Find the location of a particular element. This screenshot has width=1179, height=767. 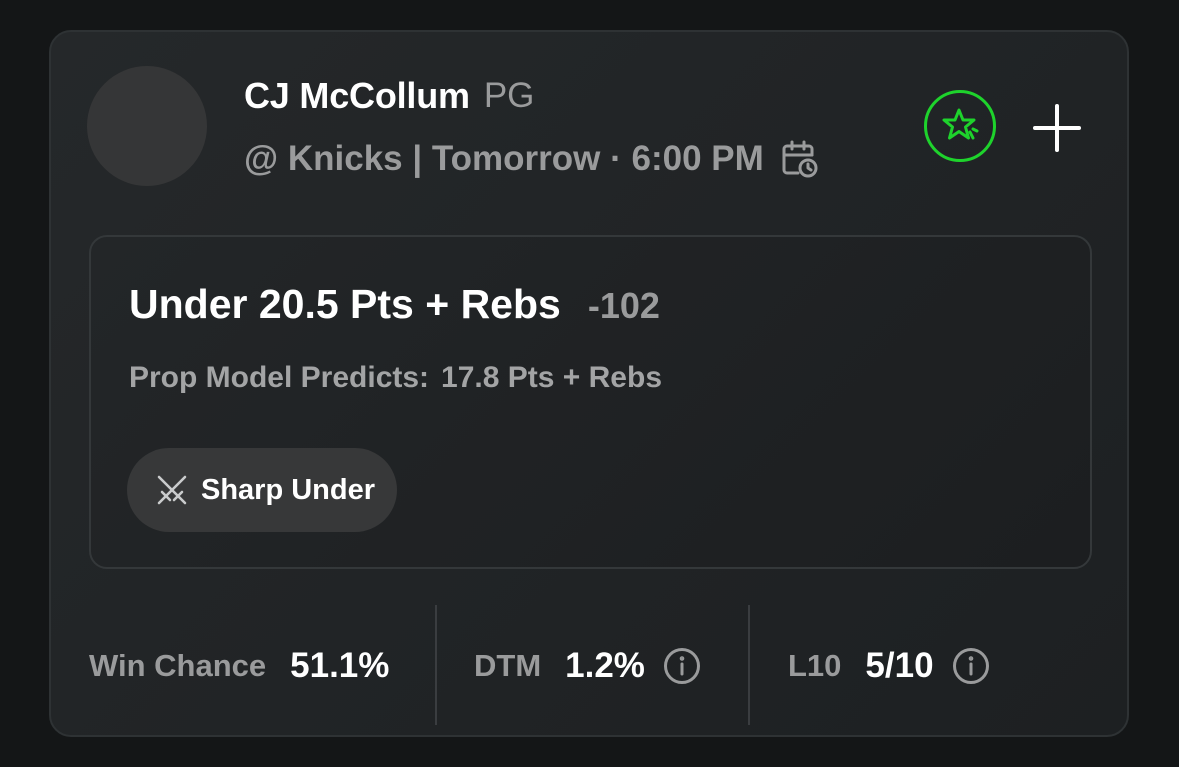

stats-row: Win Chance 51.1% DTM 1.2% L10 5/10 is located at coordinates (589, 666).